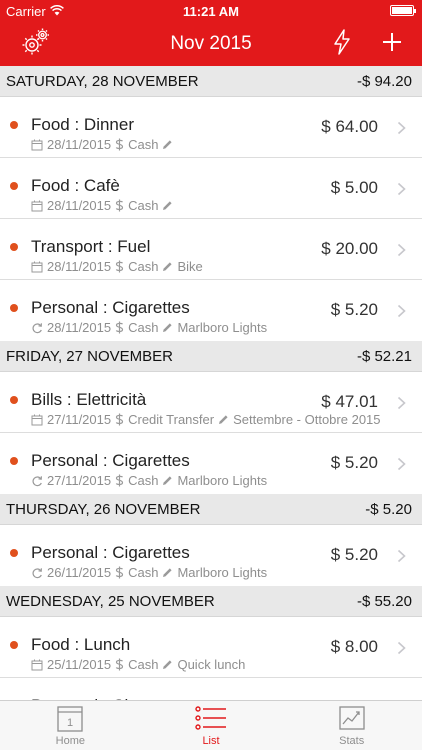 The height and width of the screenshot is (750, 422). What do you see at coordinates (403, 10) in the screenshot?
I see `battery-icon` at bounding box center [403, 10].